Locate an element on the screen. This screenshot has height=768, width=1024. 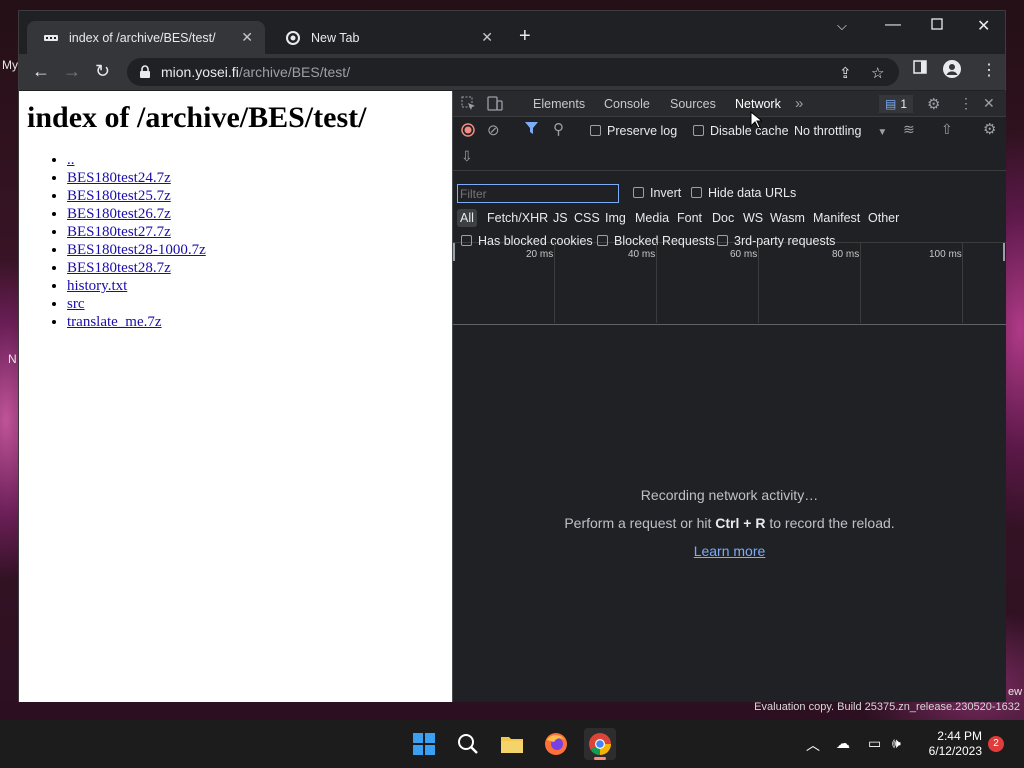
start-windows-icon is located at coordinates (424, 744).